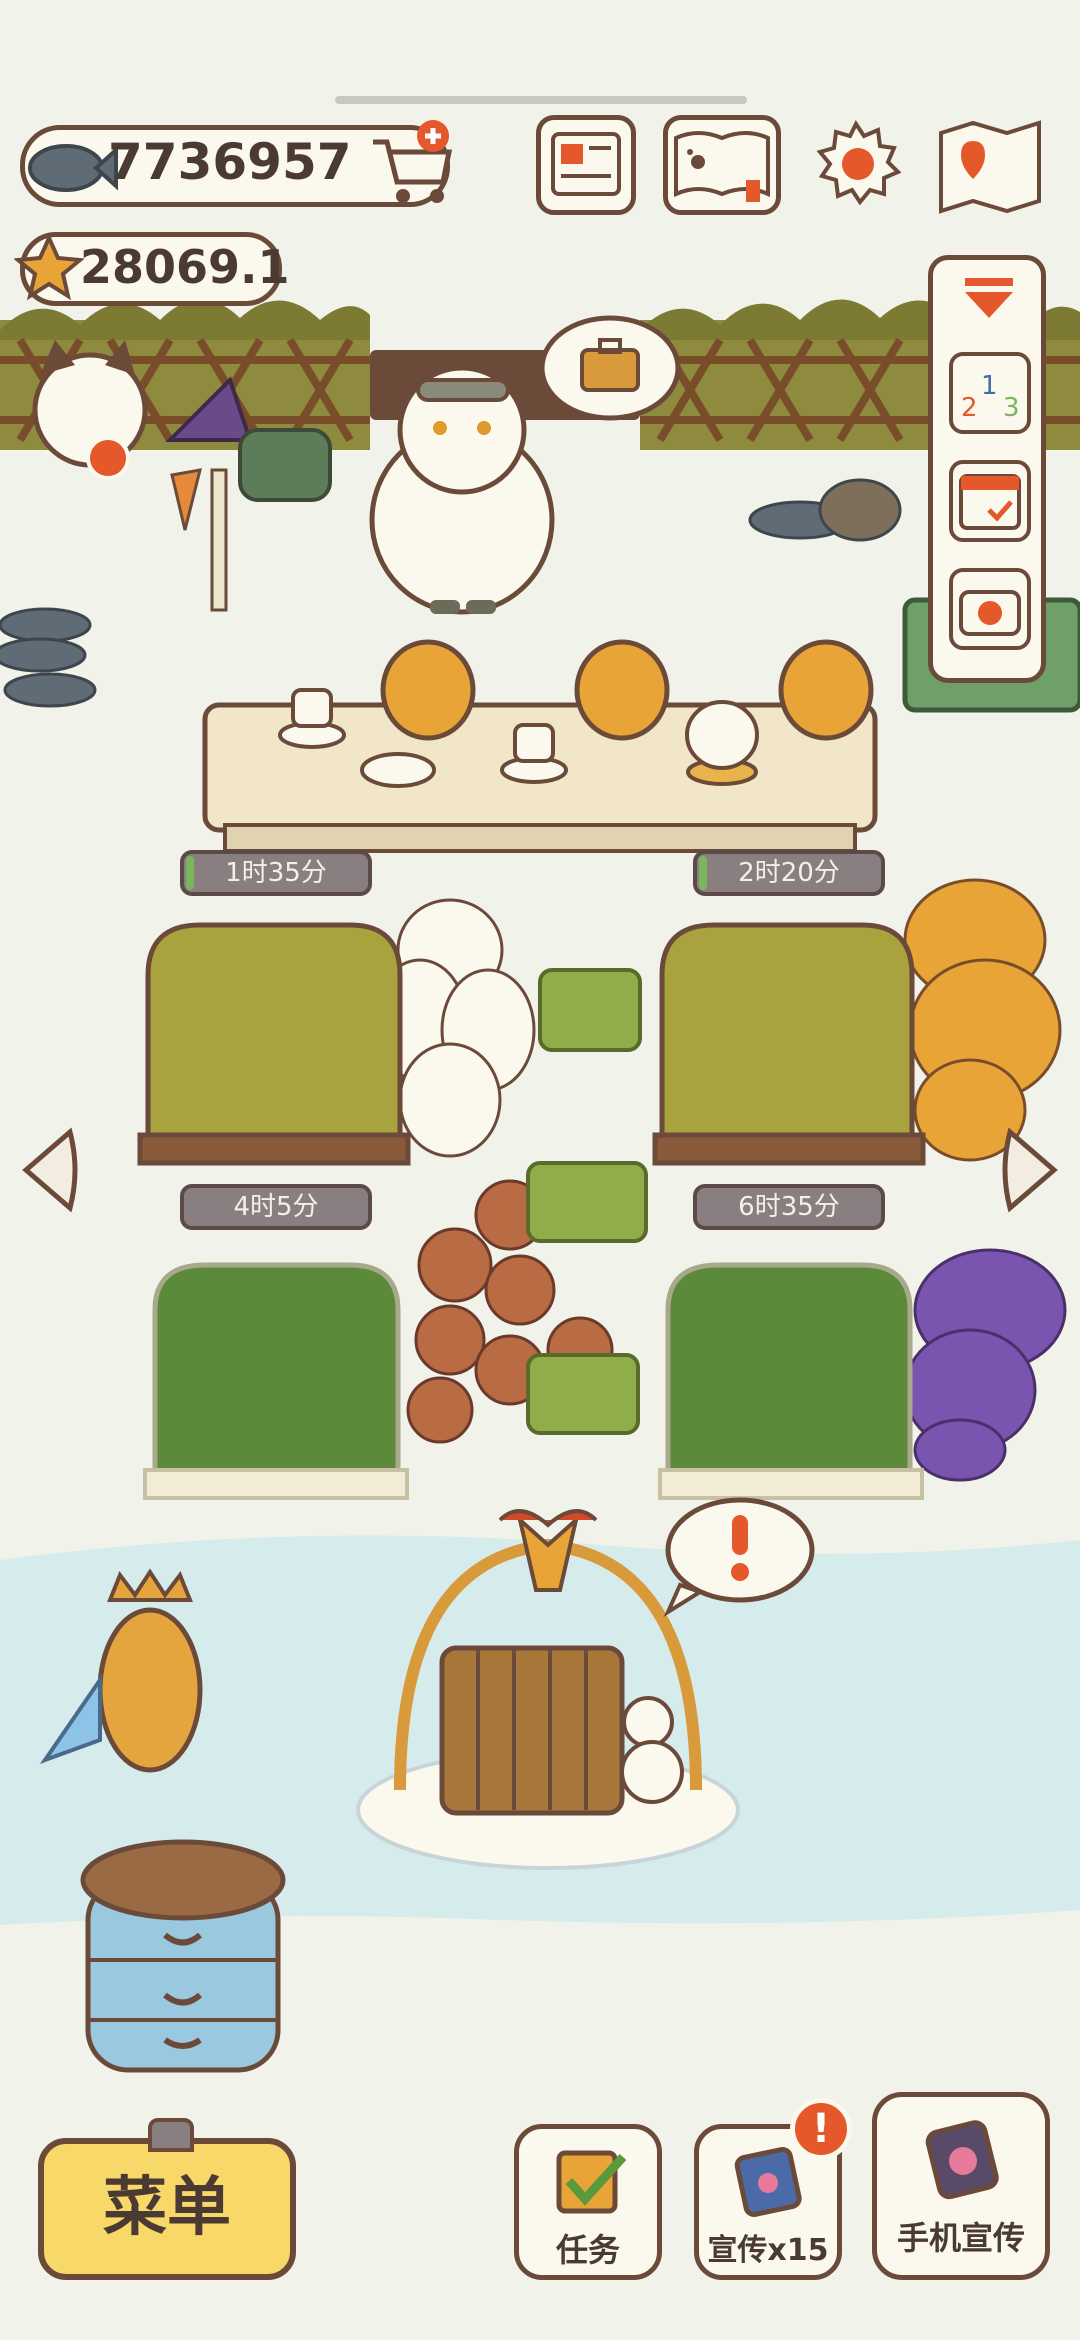 This screenshot has width=1080, height=2340. I want to click on side-panel: 2 1 3, so click(987, 469).